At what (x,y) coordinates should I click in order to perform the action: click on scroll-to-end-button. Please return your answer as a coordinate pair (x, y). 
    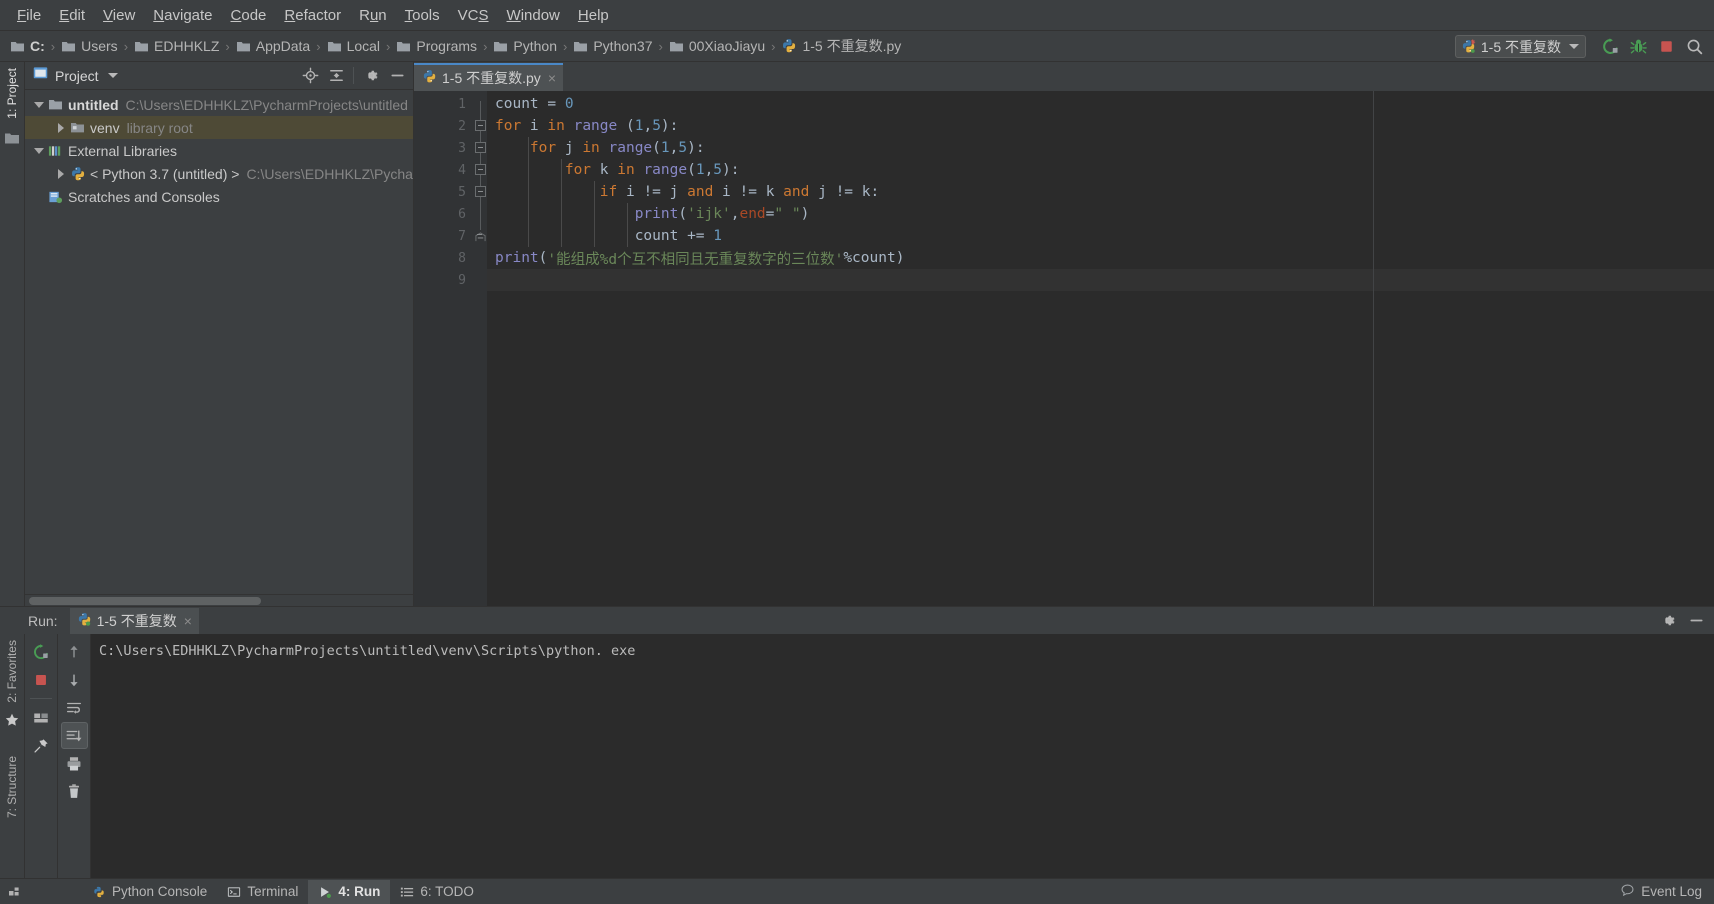
    Looking at the image, I should click on (74, 735).